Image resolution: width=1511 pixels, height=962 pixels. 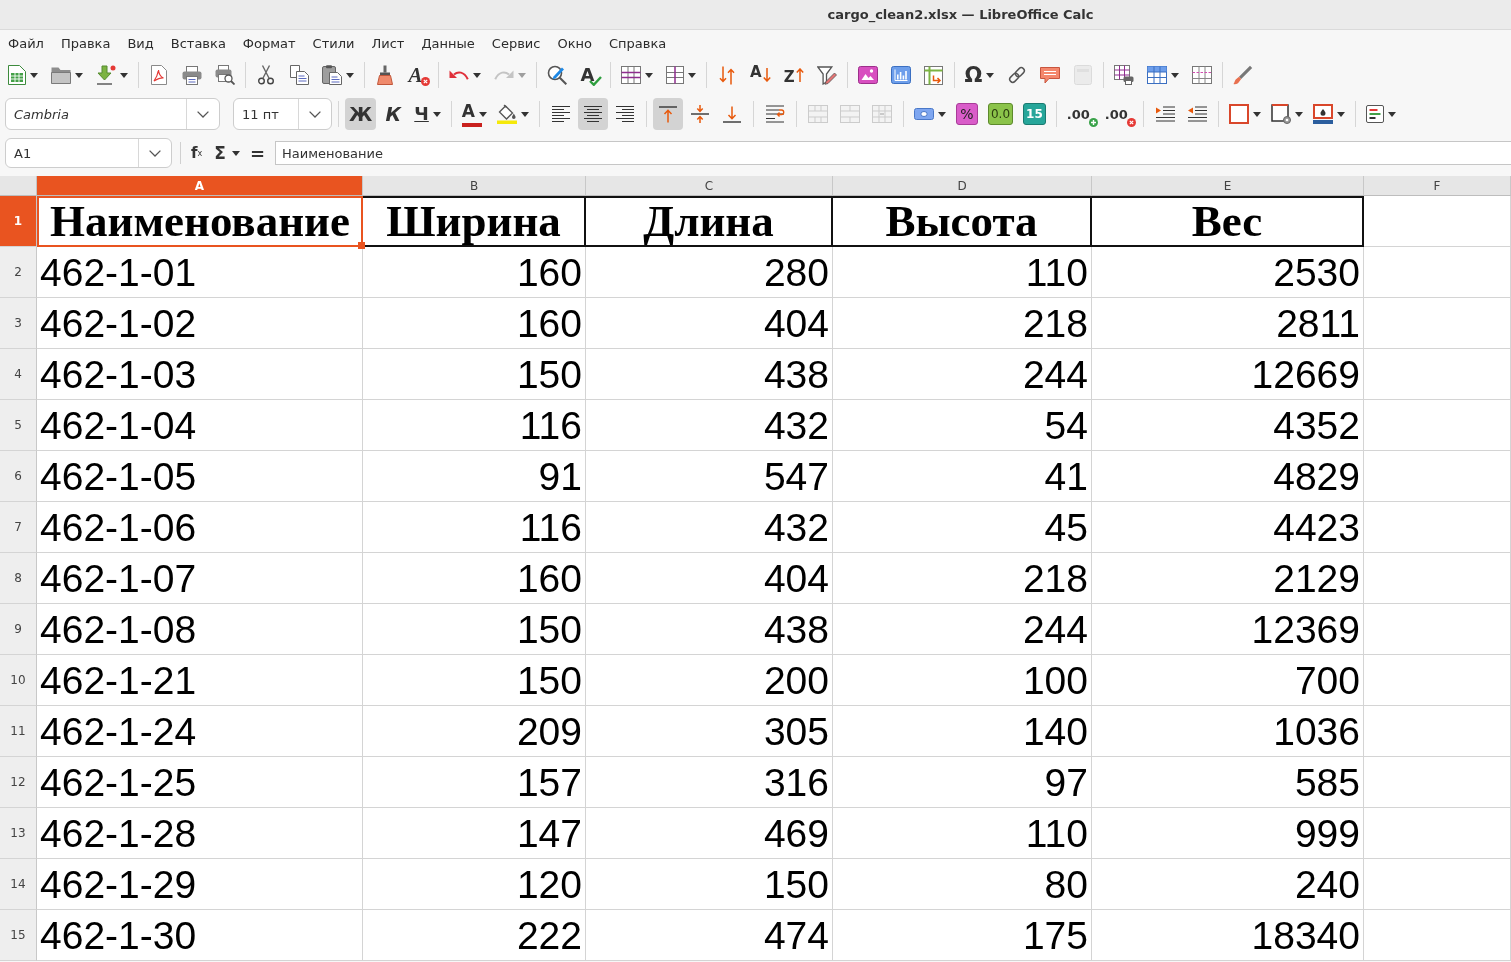 I want to click on row-header: 6, so click(x=18, y=476).